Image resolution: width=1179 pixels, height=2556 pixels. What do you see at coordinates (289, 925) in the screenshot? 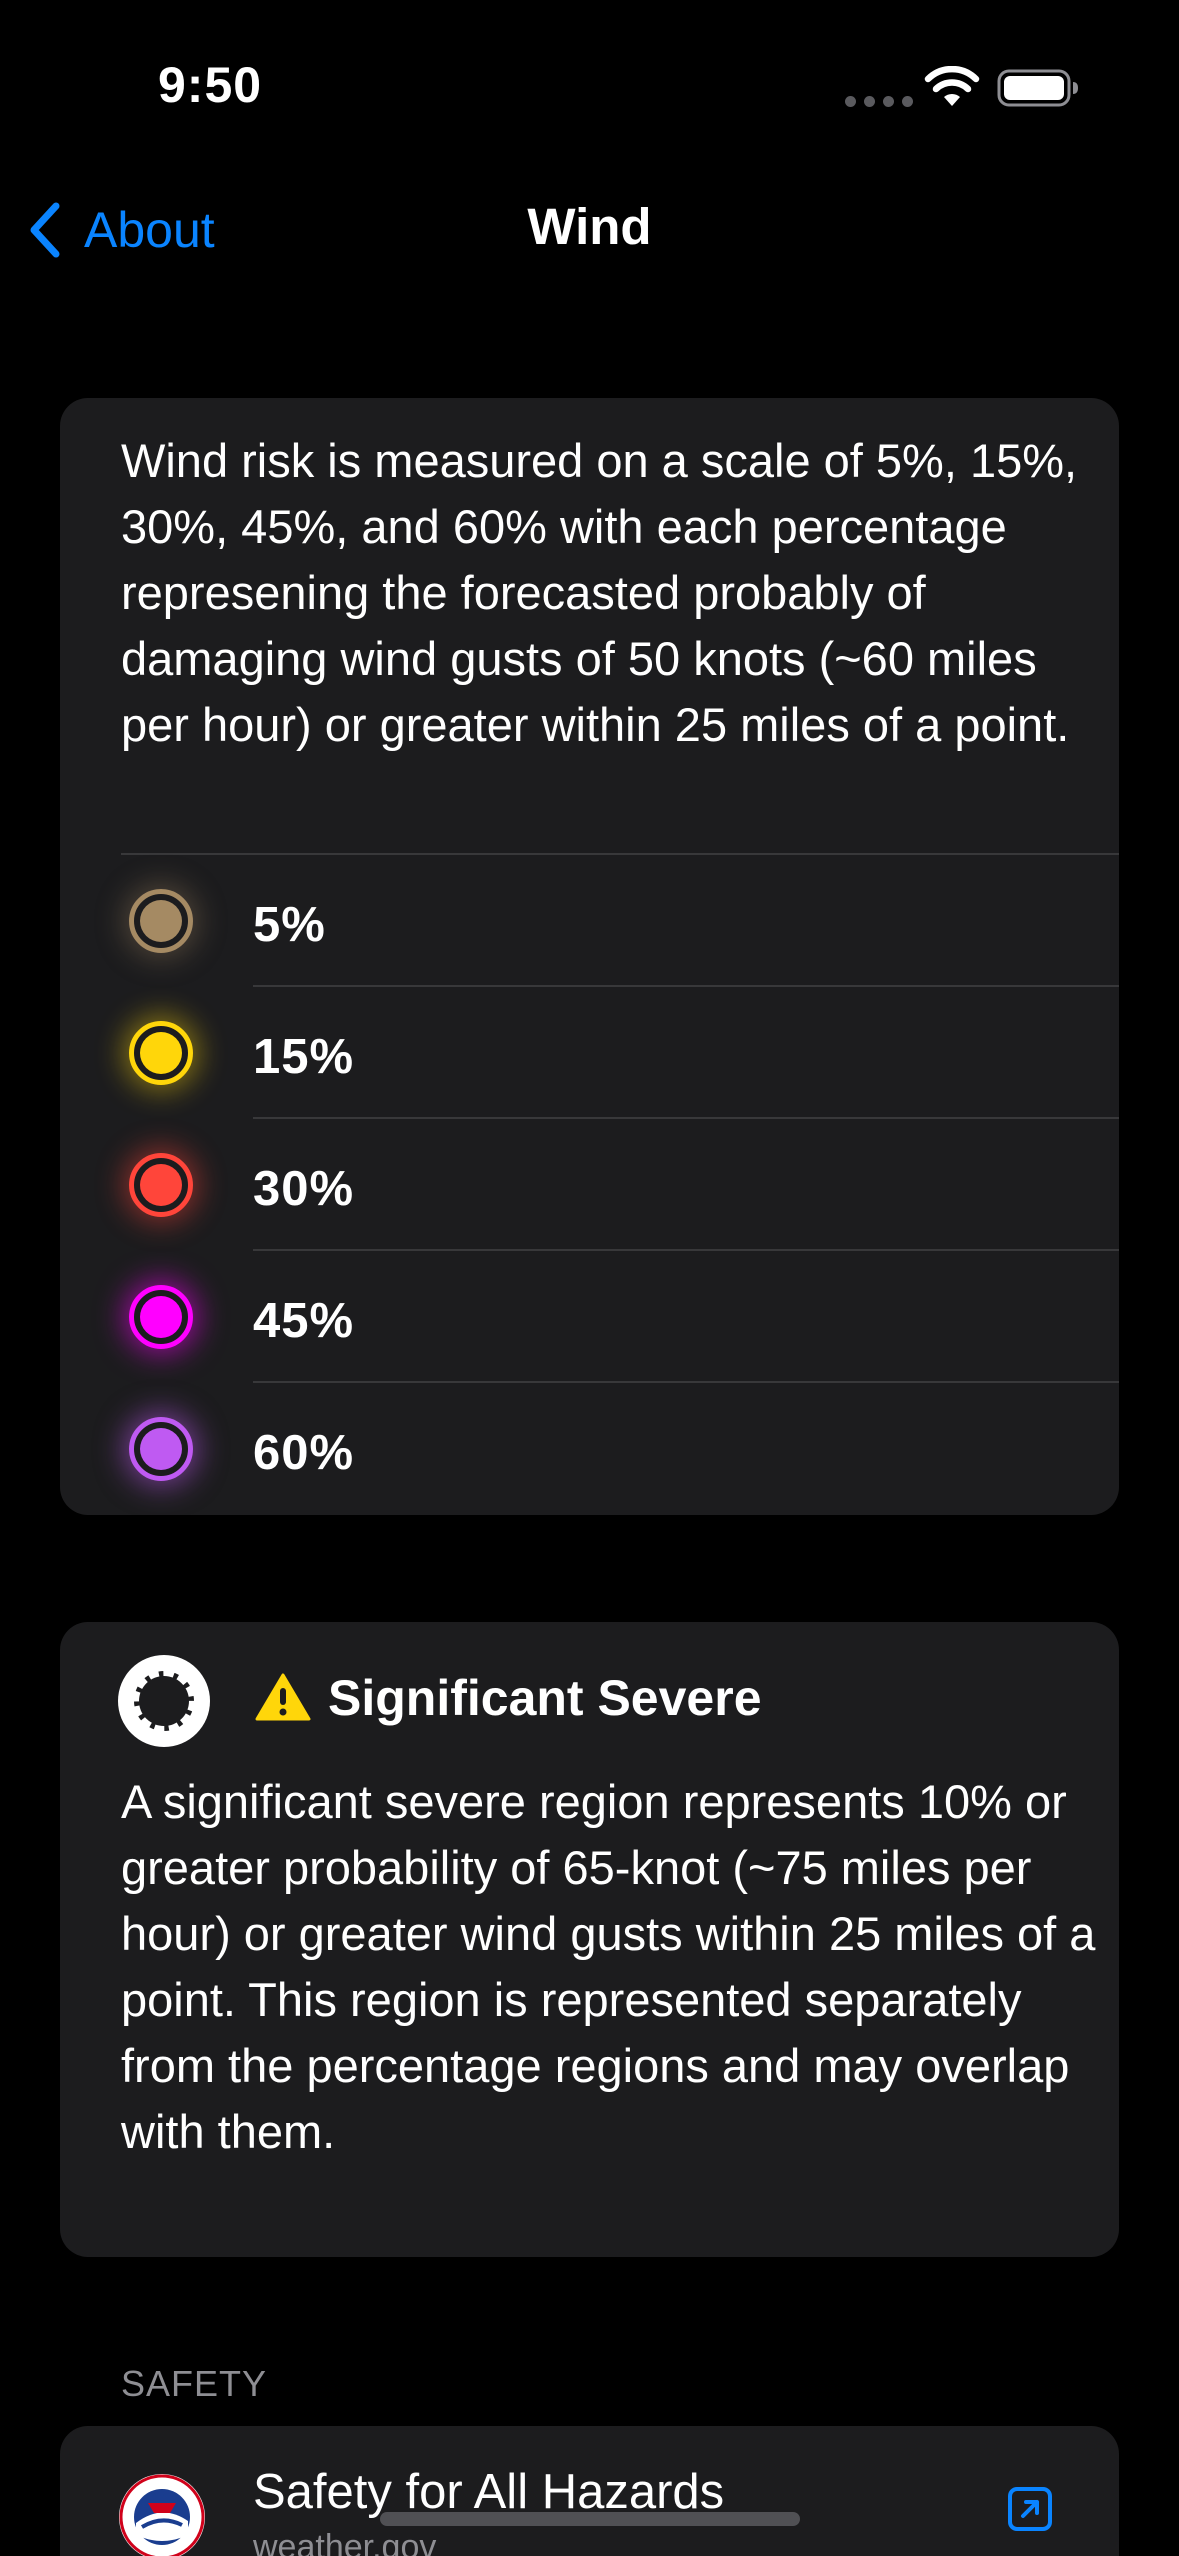
I see `legend-label: 5%` at bounding box center [289, 925].